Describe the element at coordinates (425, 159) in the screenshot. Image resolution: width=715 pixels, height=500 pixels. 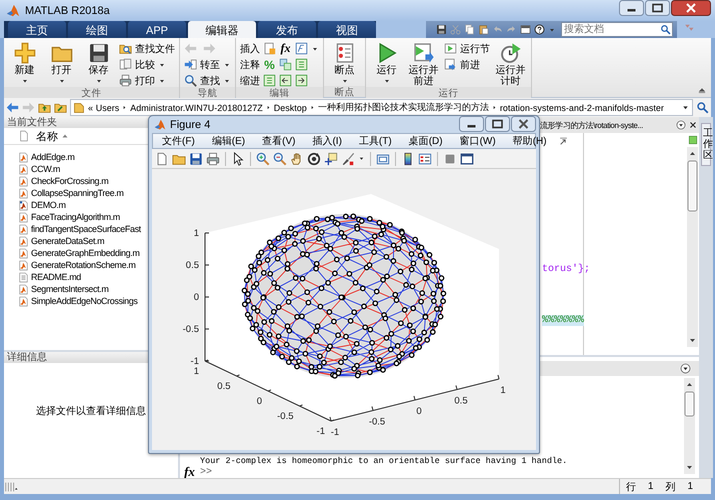
I see `legend-icon` at that location.